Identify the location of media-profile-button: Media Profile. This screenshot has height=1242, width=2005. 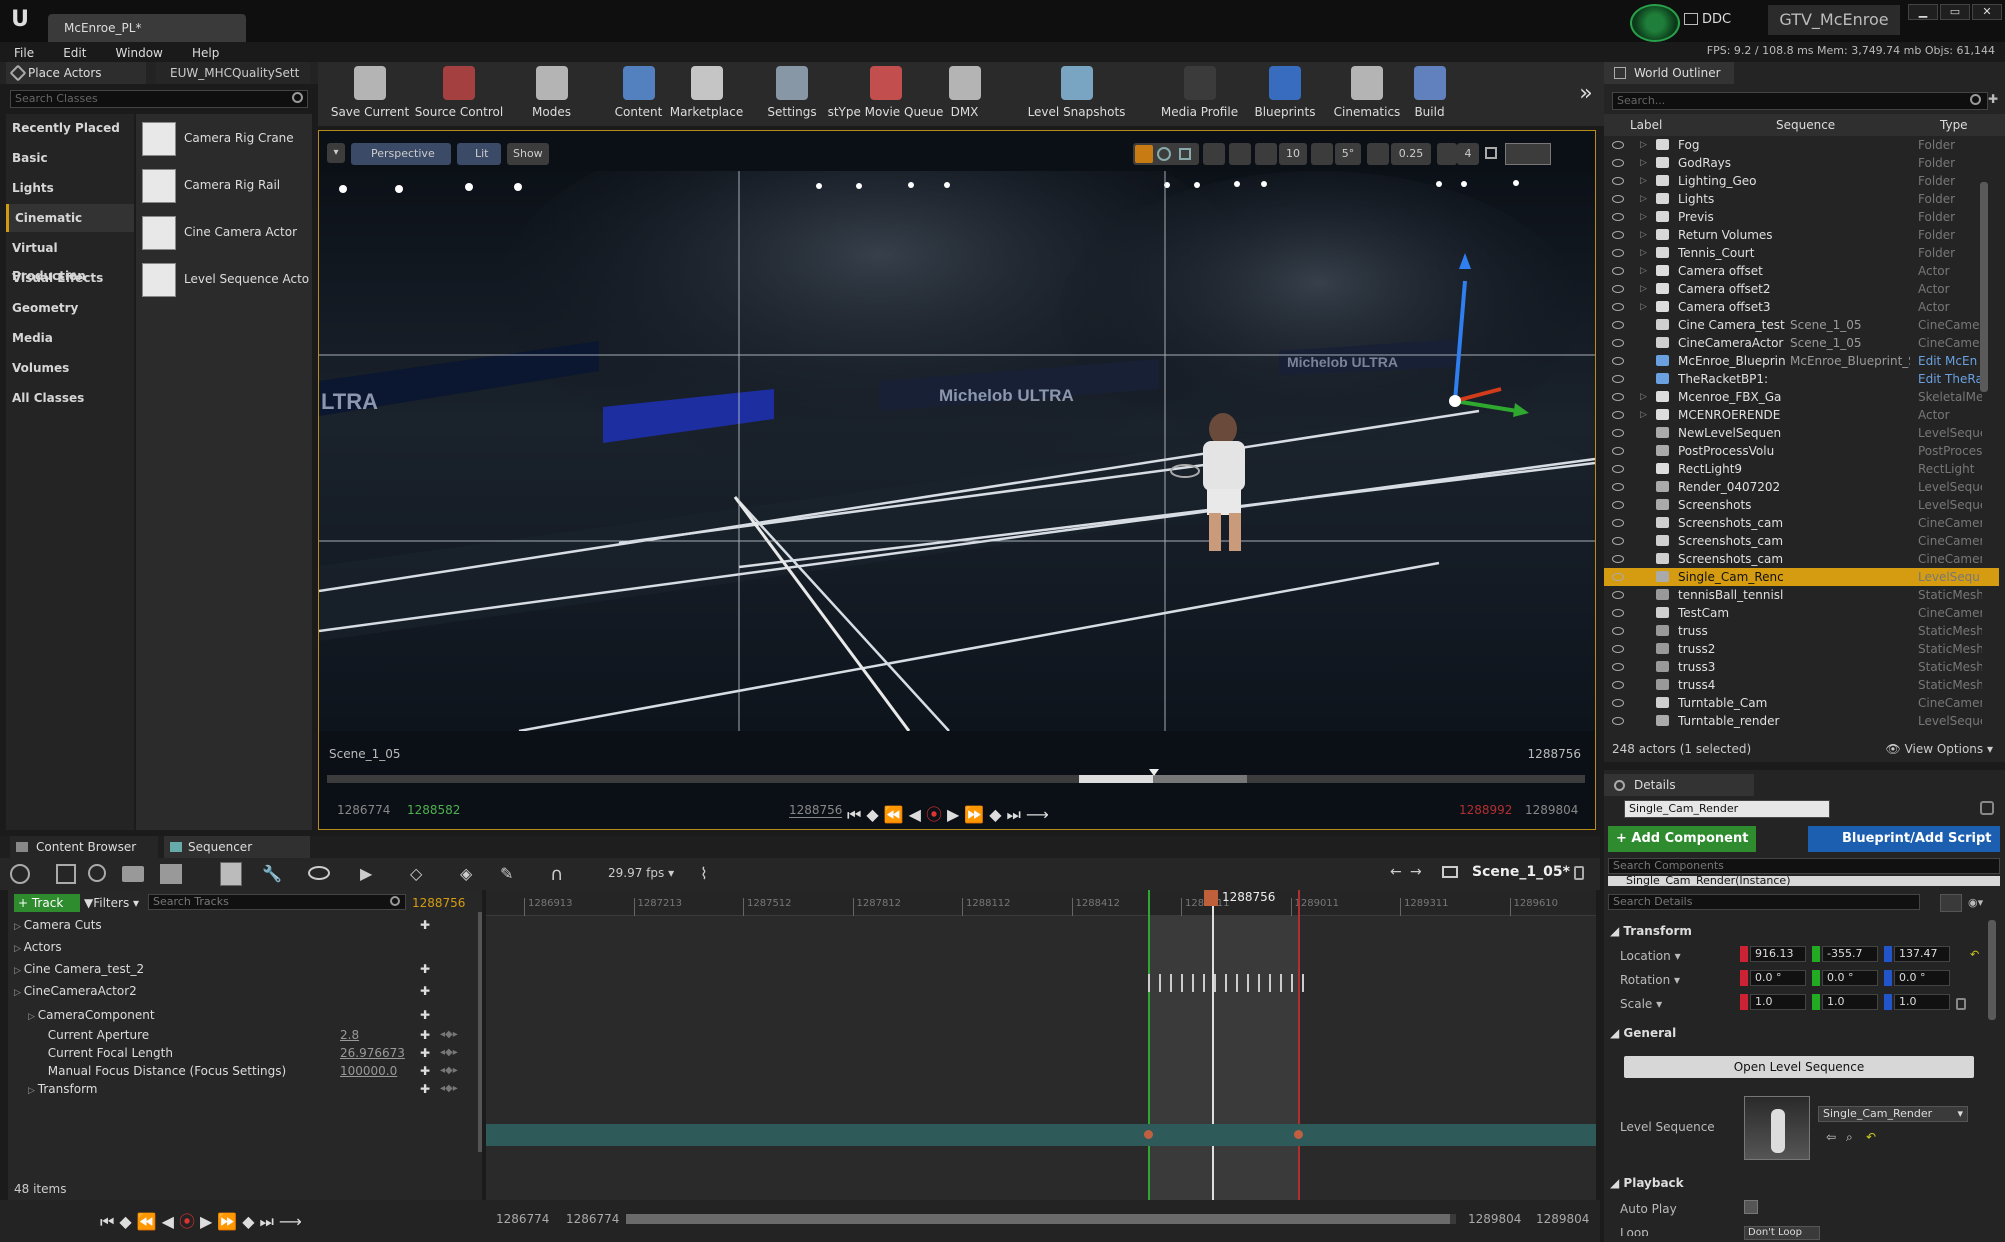
(1199, 94).